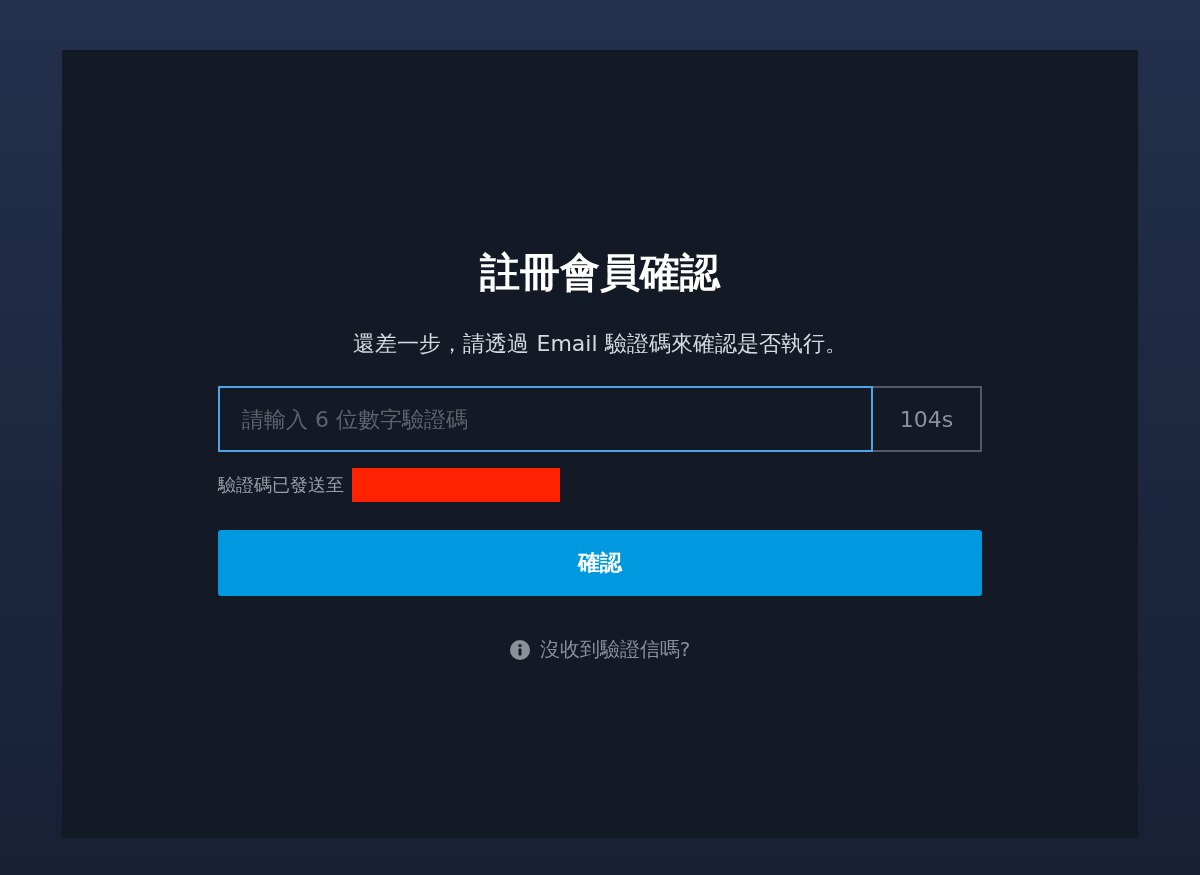  Describe the element at coordinates (600, 272) in the screenshot. I see `dialog-title: 註冊會員確認` at that location.